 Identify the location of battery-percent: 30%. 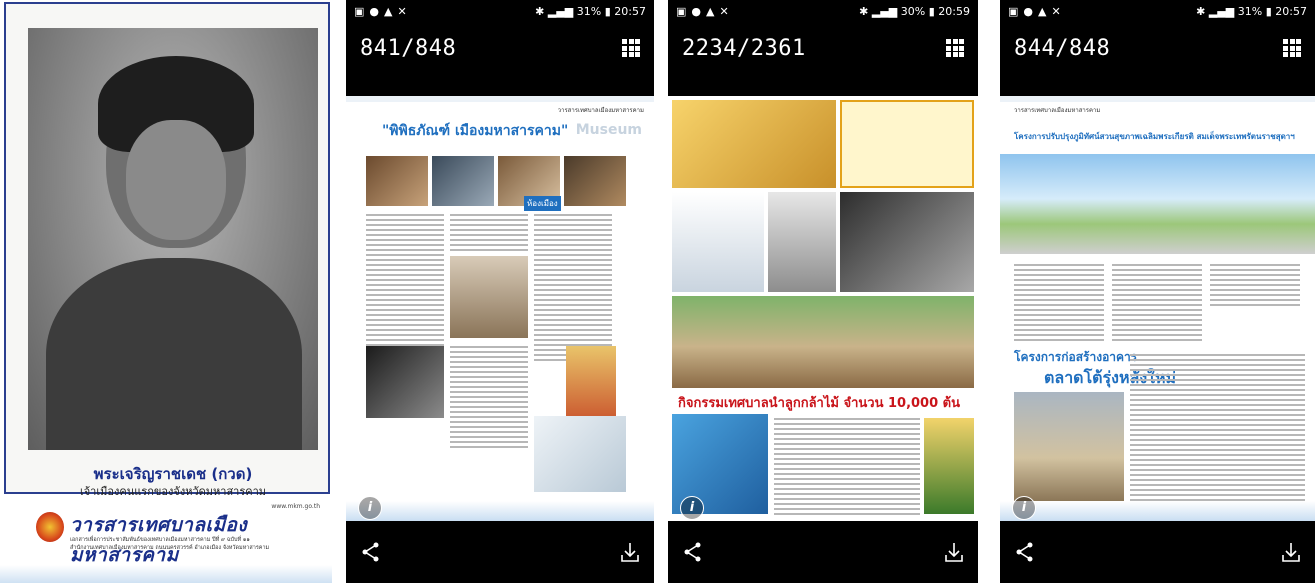
(913, 11).